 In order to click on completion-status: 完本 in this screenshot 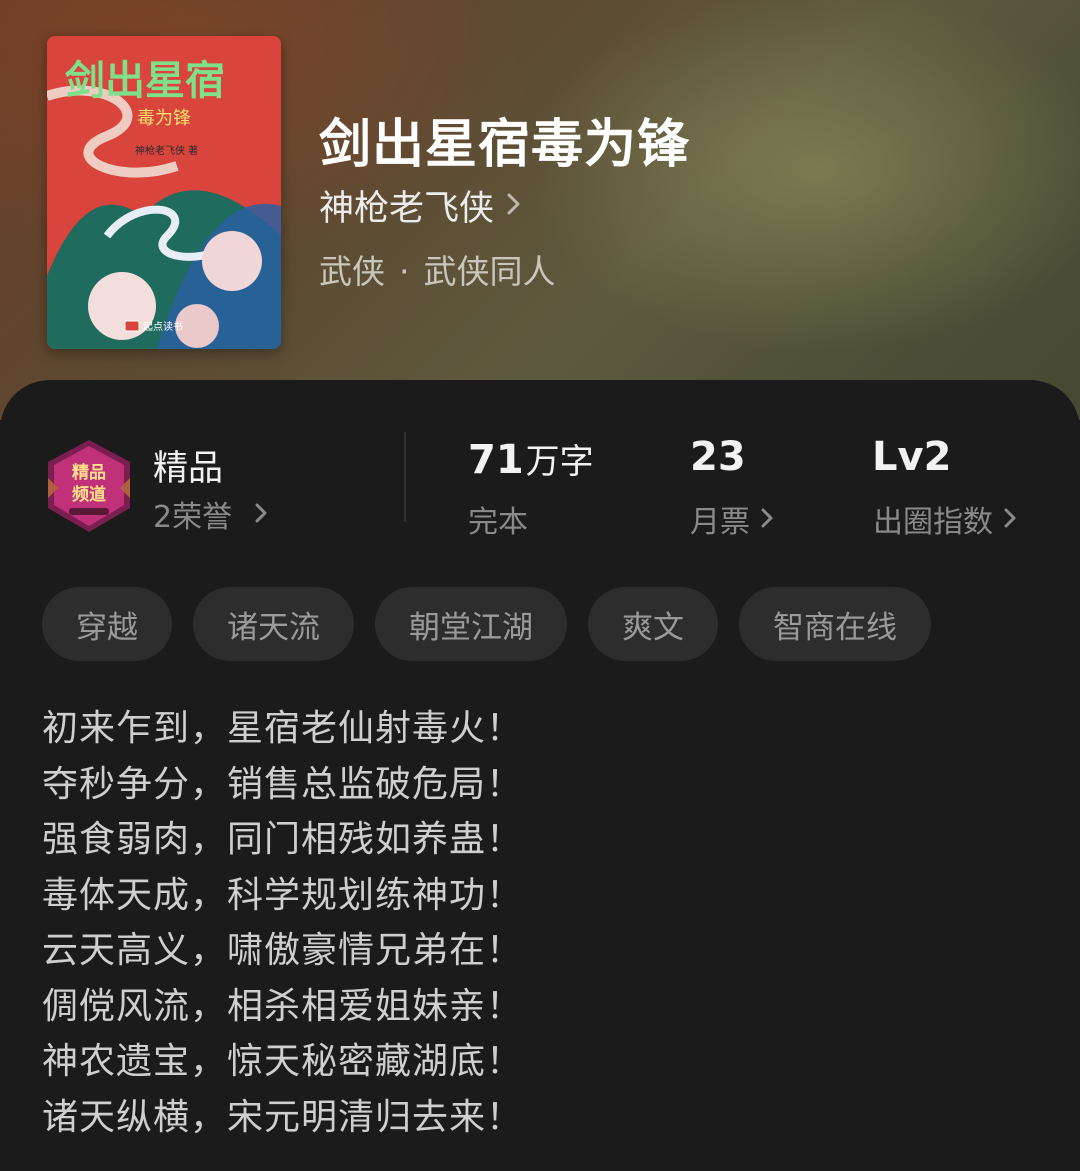, I will do `click(498, 522)`.